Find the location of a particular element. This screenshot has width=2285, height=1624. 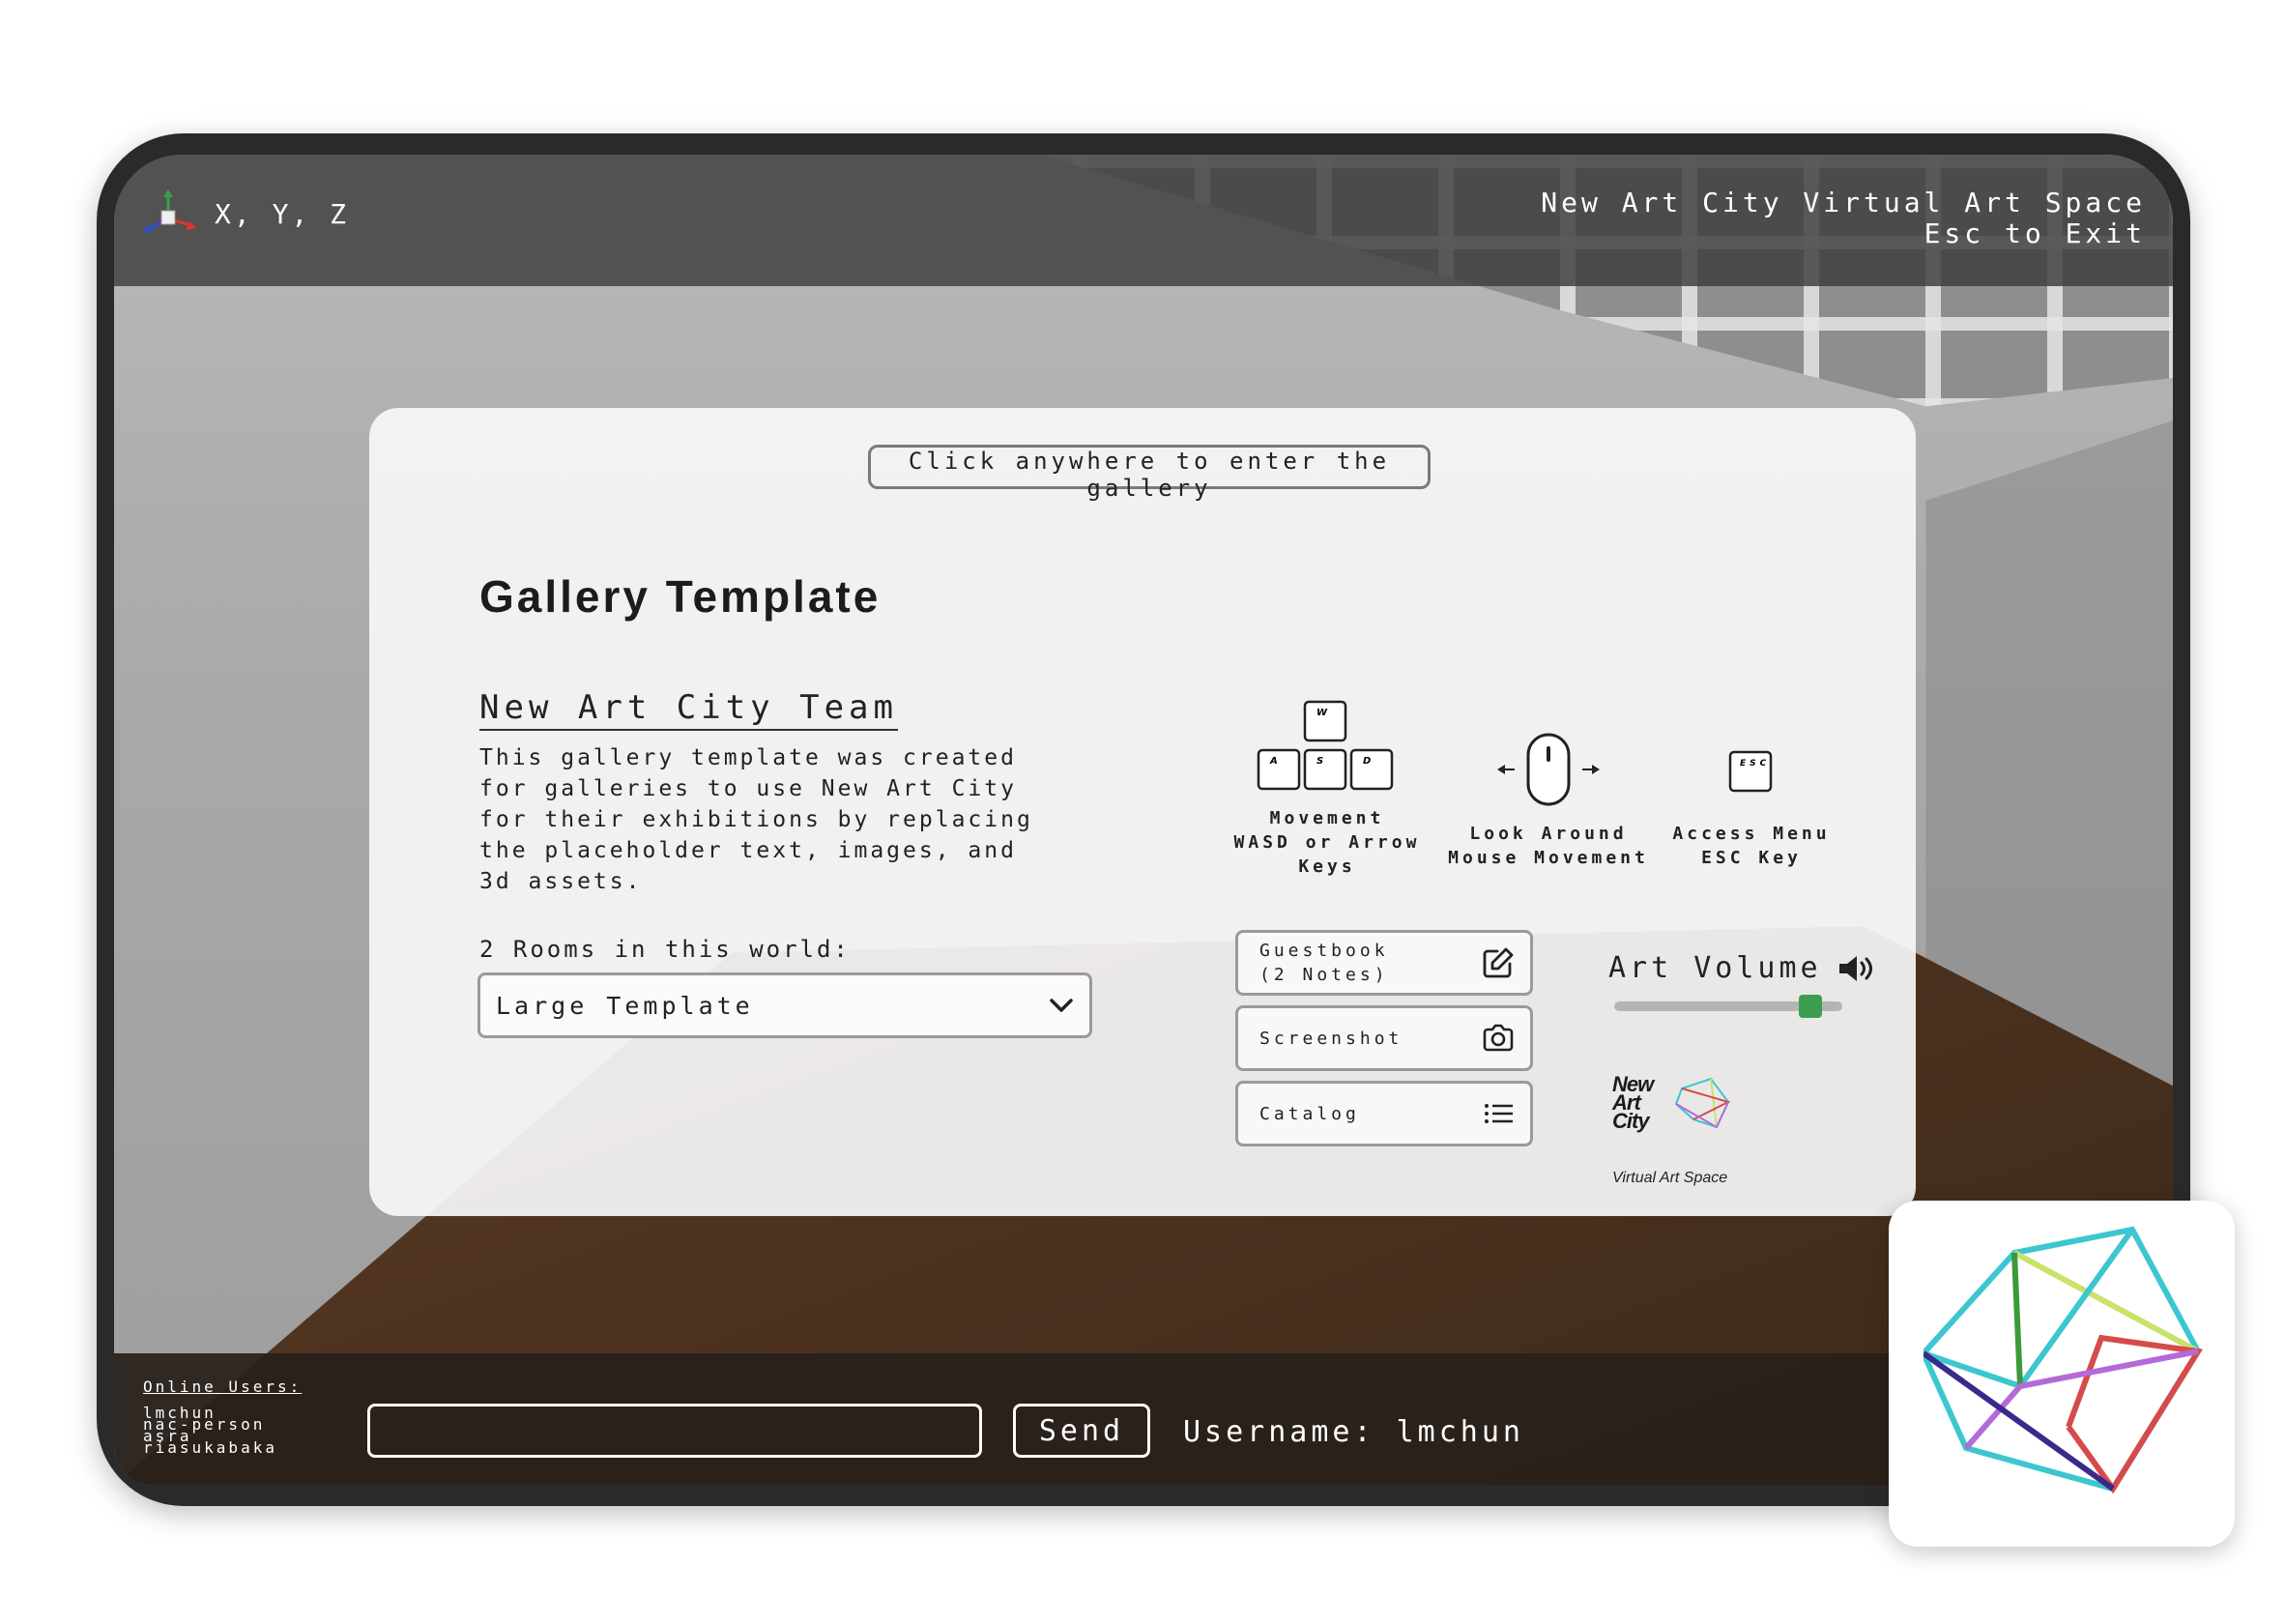

gallery-author: New Art City Team is located at coordinates (689, 709).